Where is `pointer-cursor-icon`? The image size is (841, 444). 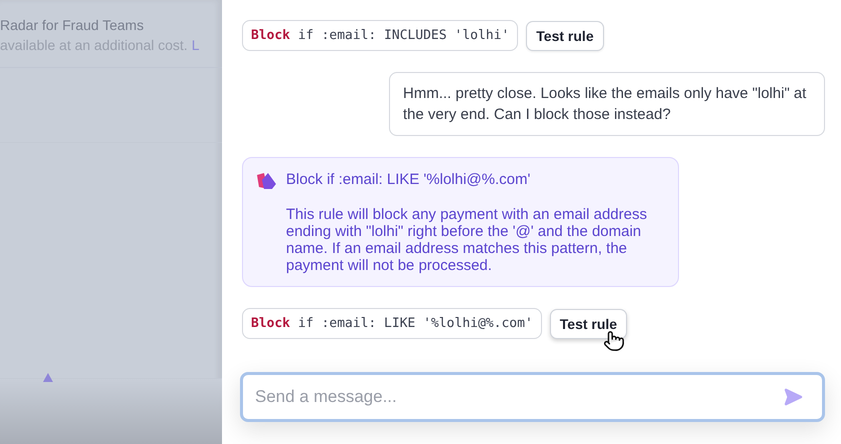
pointer-cursor-icon is located at coordinates (613, 341).